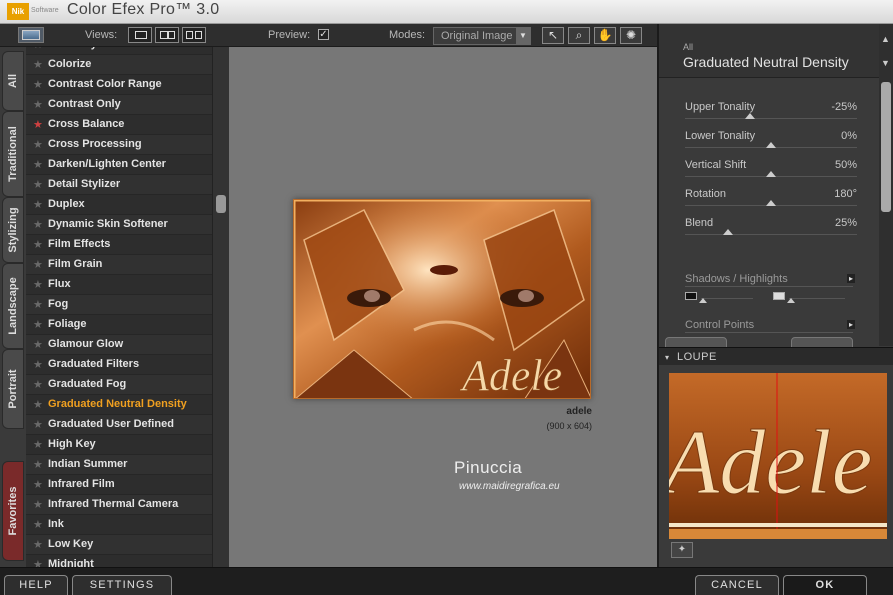 This screenshot has width=893, height=595. What do you see at coordinates (703, 300) in the screenshot?
I see `shadow-slider-handle` at bounding box center [703, 300].